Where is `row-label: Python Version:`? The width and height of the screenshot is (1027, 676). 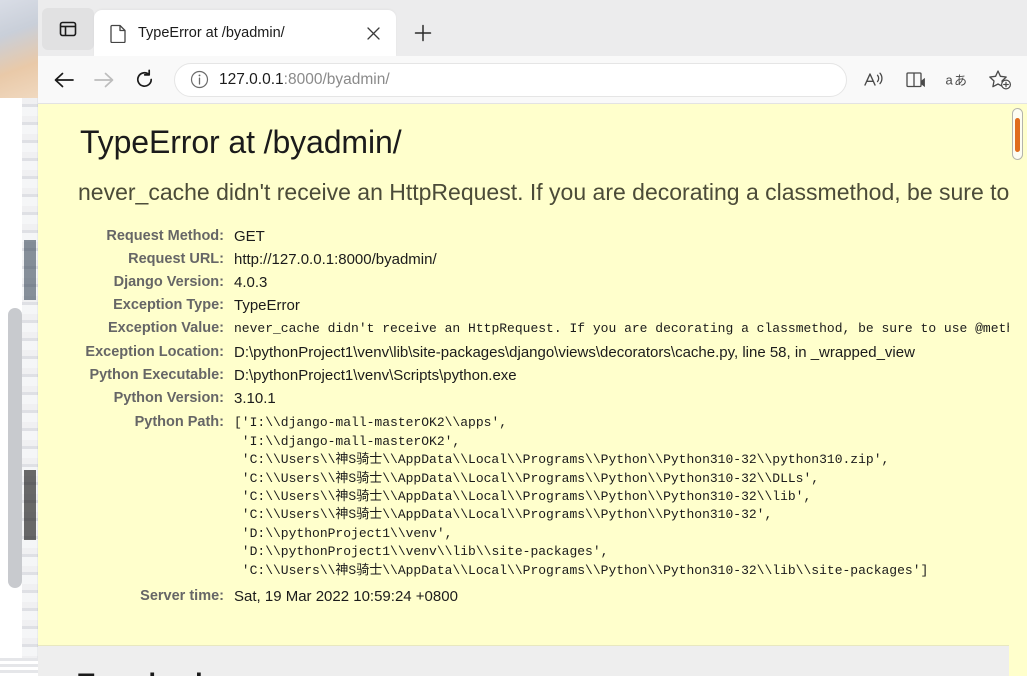 row-label: Python Version: is located at coordinates (168, 398).